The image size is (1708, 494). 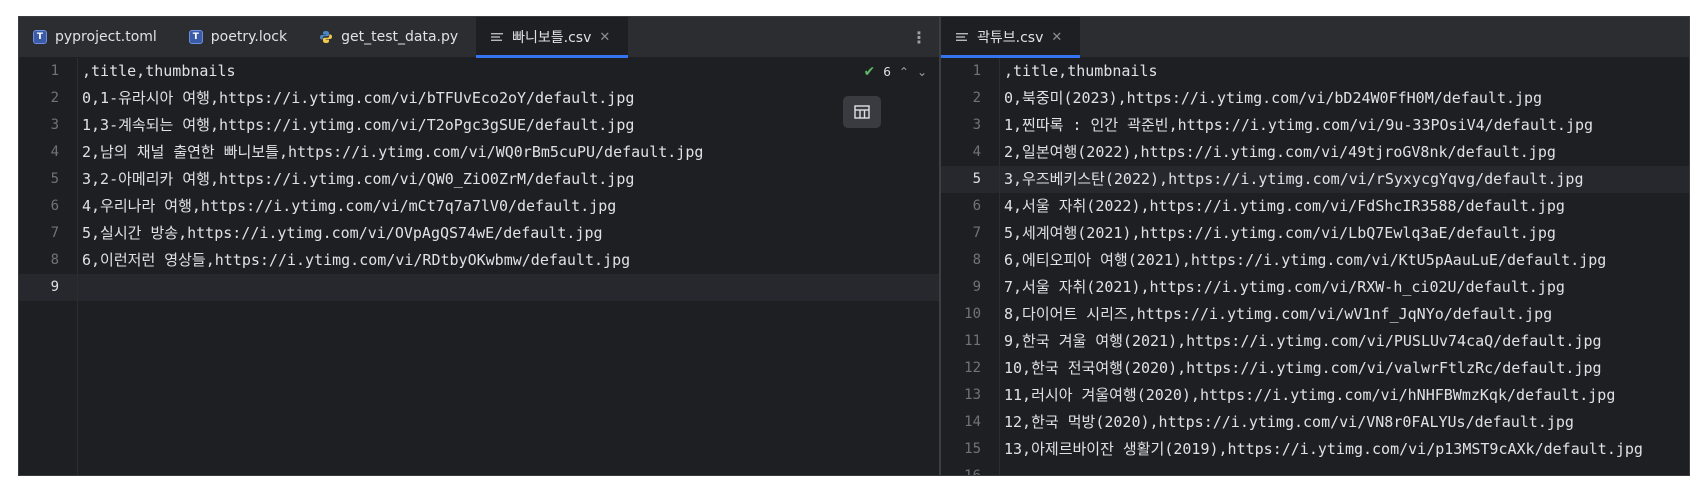 I want to click on tab-get-test-data-py: get_test_data.py, so click(x=390, y=37).